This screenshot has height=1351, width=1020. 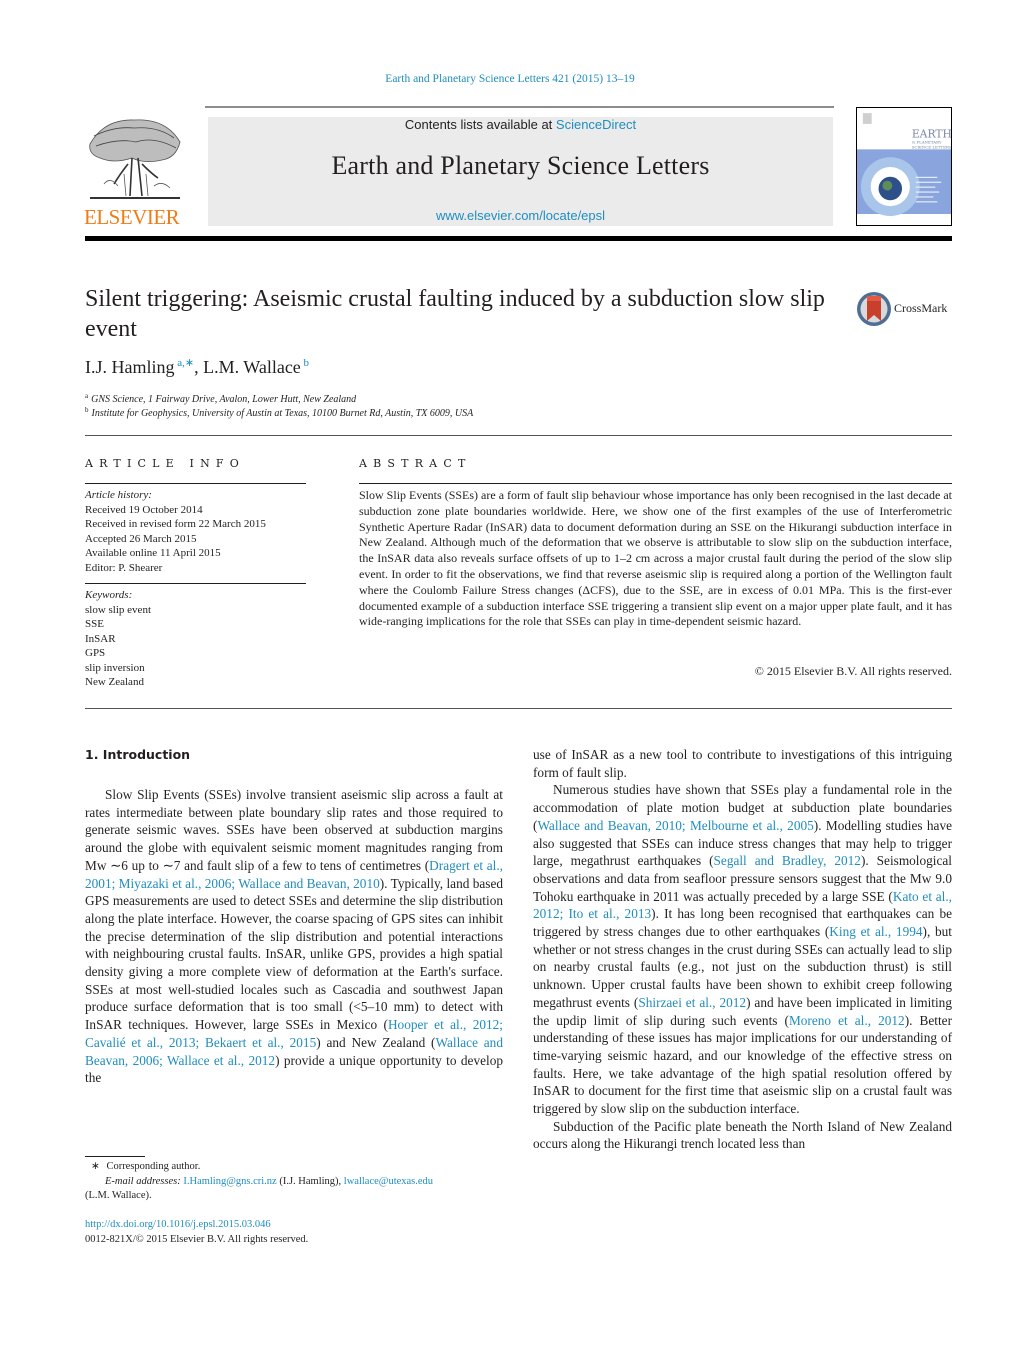 What do you see at coordinates (692, 1002) in the screenshot?
I see `citation-link: Shirzaei et al., 2012` at bounding box center [692, 1002].